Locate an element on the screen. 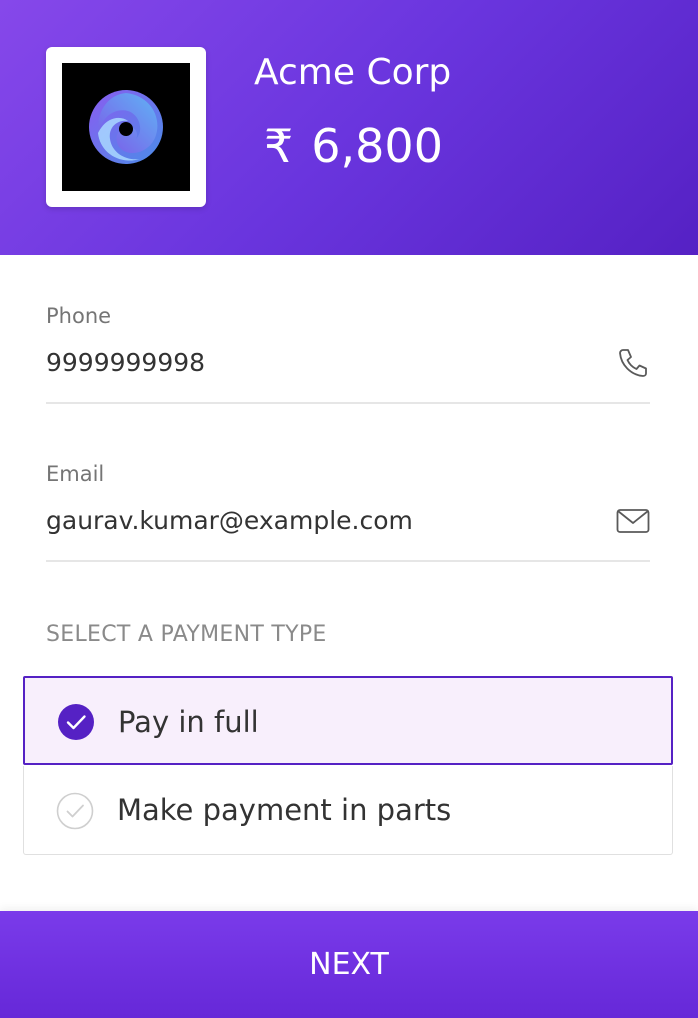  phone-label: Phone is located at coordinates (79, 316).